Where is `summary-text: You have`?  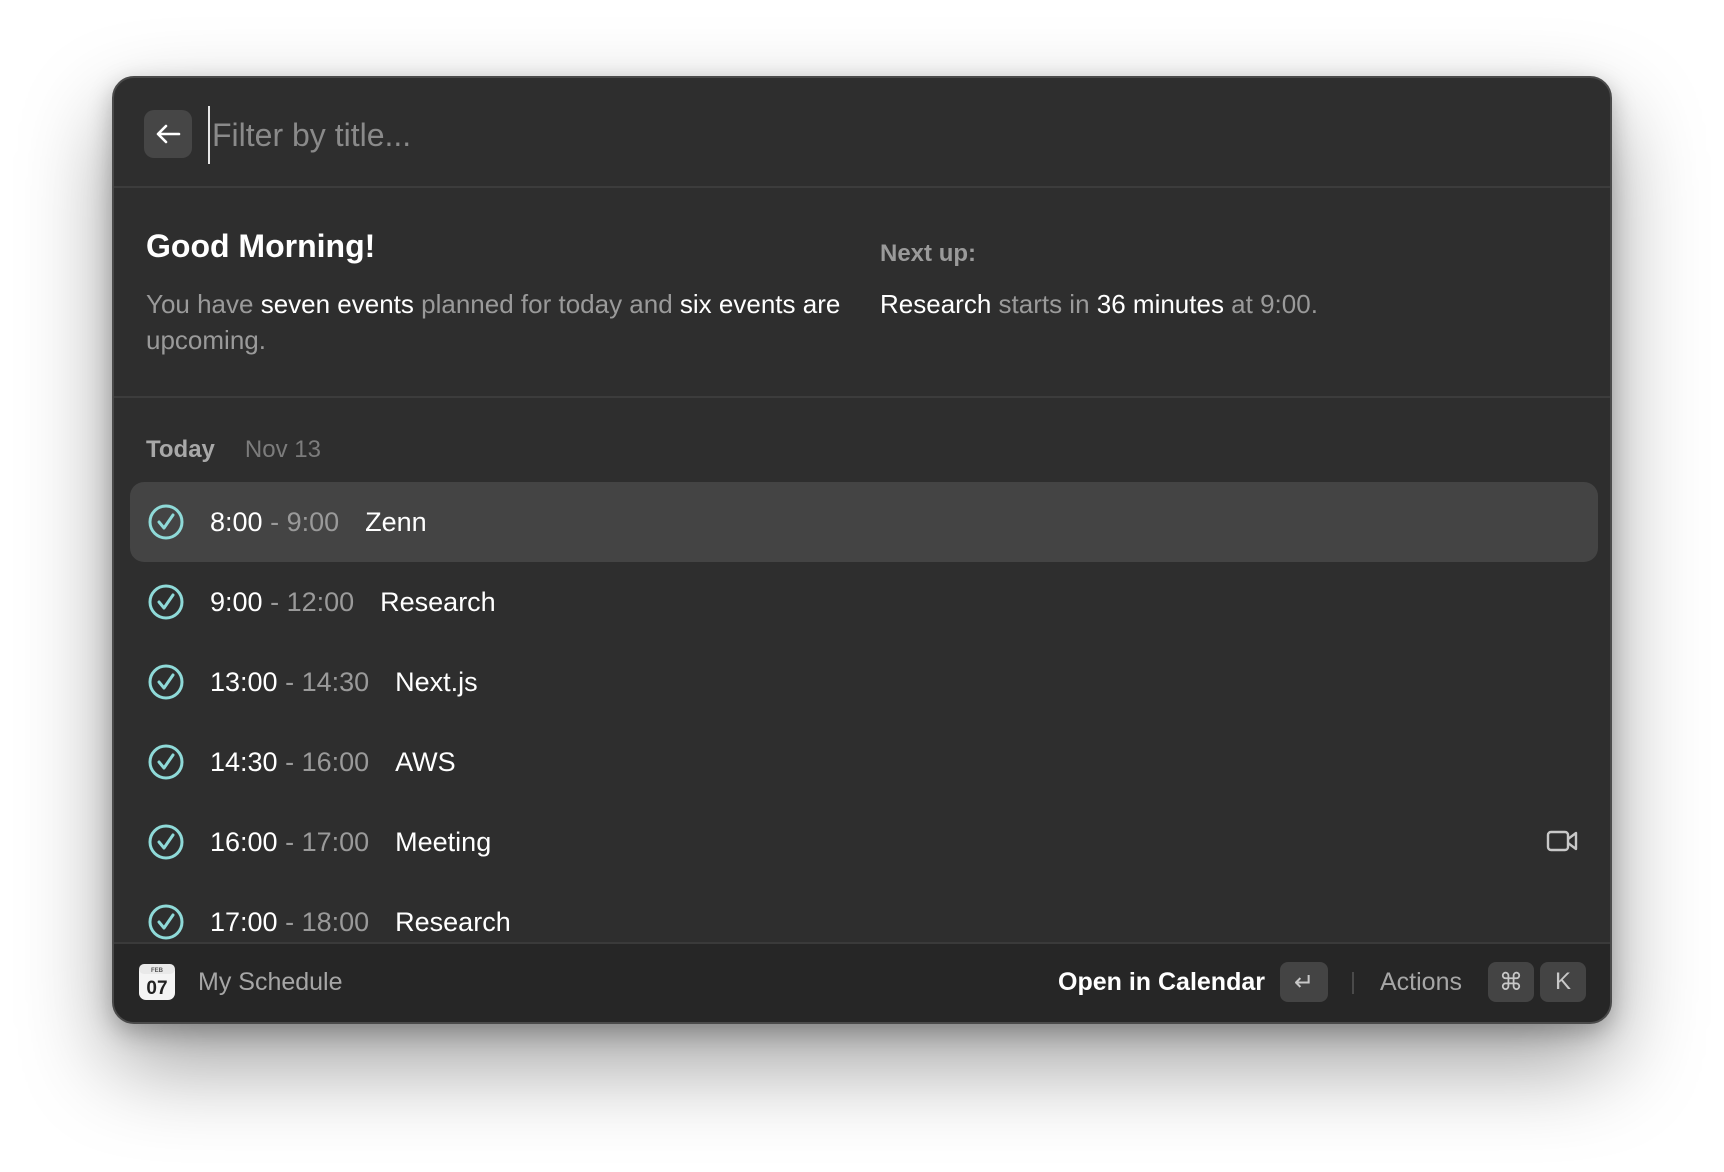 summary-text: You have is located at coordinates (203, 304).